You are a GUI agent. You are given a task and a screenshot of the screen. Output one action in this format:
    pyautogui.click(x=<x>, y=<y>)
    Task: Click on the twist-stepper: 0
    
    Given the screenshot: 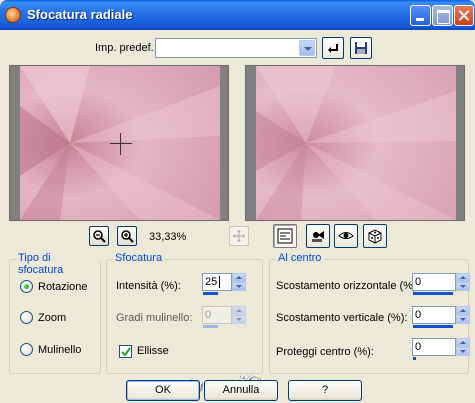 What is the action you would take?
    pyautogui.click(x=224, y=317)
    